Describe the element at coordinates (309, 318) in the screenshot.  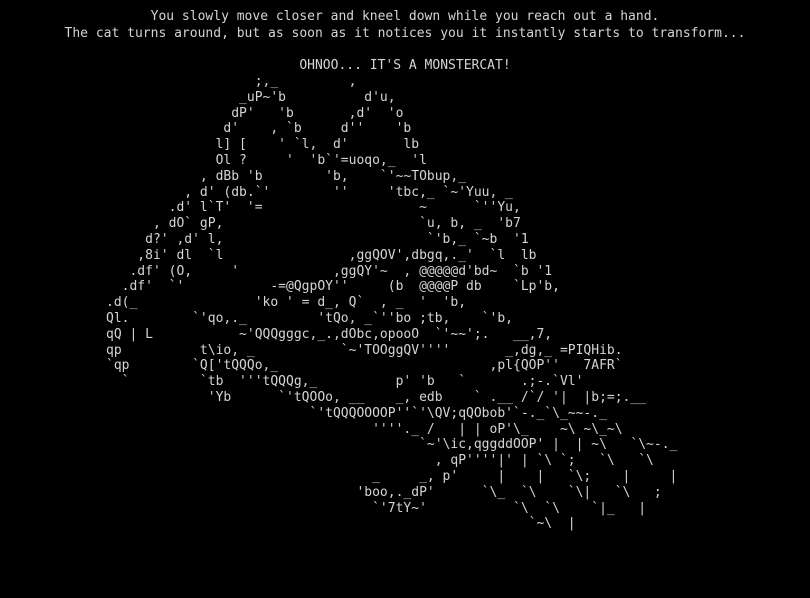
I see `ascii-art-line: Ql. `'qo,._ 'tQo, _`''bo ;tb, `'b,` at that location.